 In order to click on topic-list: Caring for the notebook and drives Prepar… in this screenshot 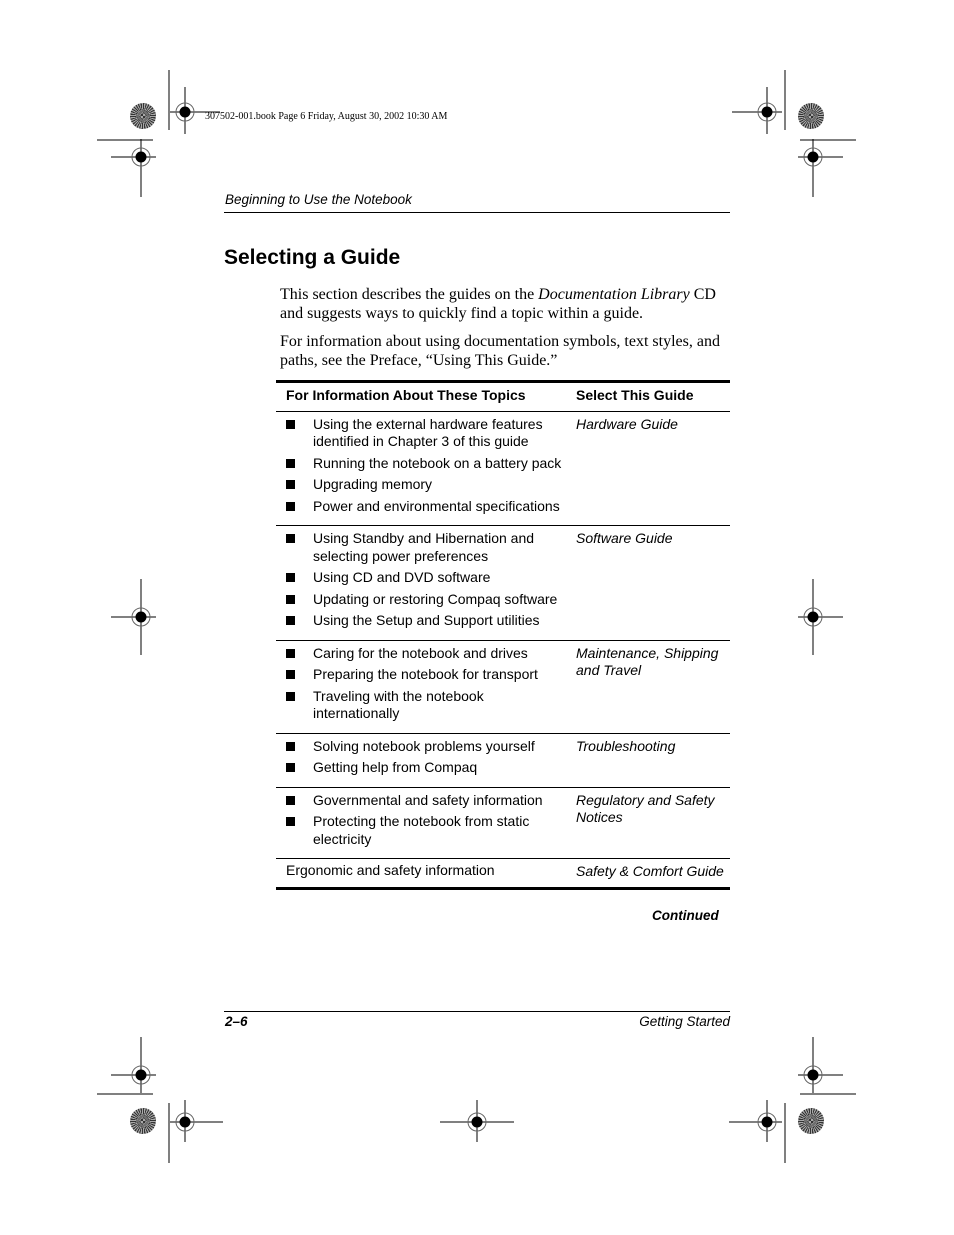, I will do `click(431, 684)`.